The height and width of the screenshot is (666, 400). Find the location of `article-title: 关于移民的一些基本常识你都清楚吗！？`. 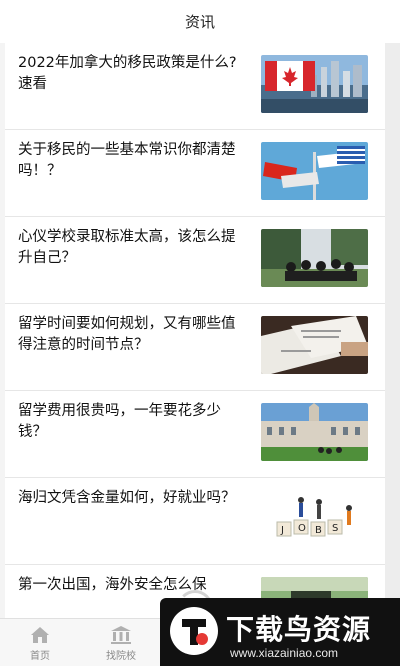

article-title: 关于移民的一些基本常识你都清楚吗！？ is located at coordinates (127, 160).